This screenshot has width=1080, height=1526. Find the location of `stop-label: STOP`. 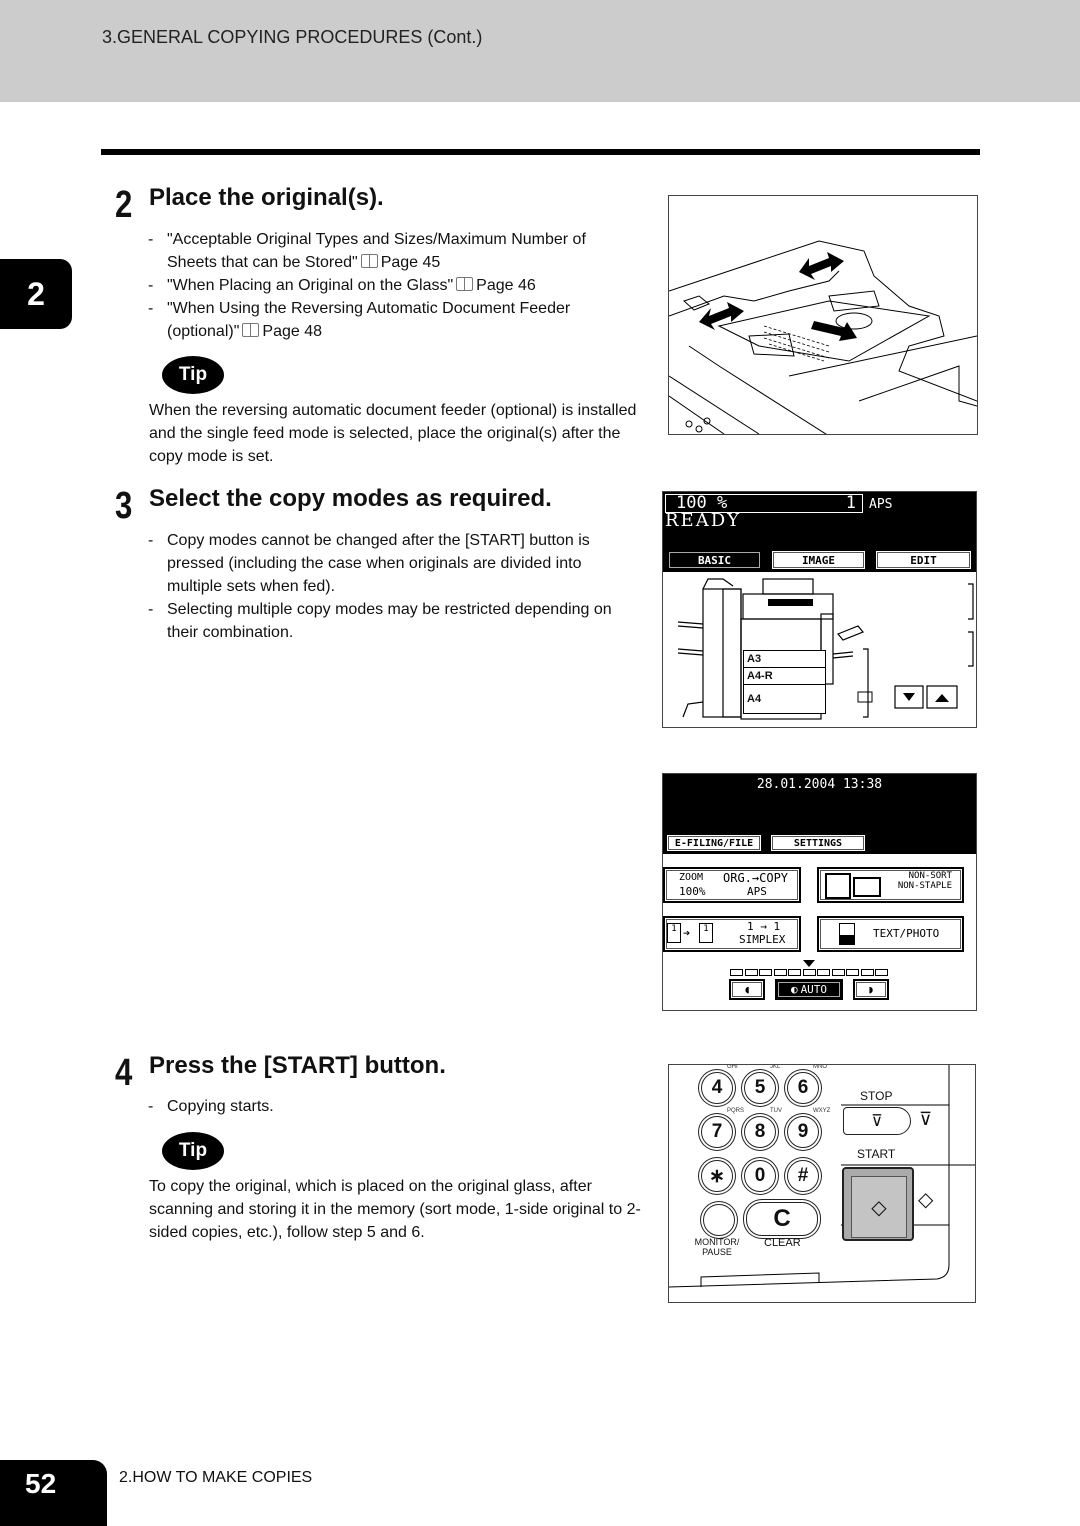

stop-label: STOP is located at coordinates (876, 1096).